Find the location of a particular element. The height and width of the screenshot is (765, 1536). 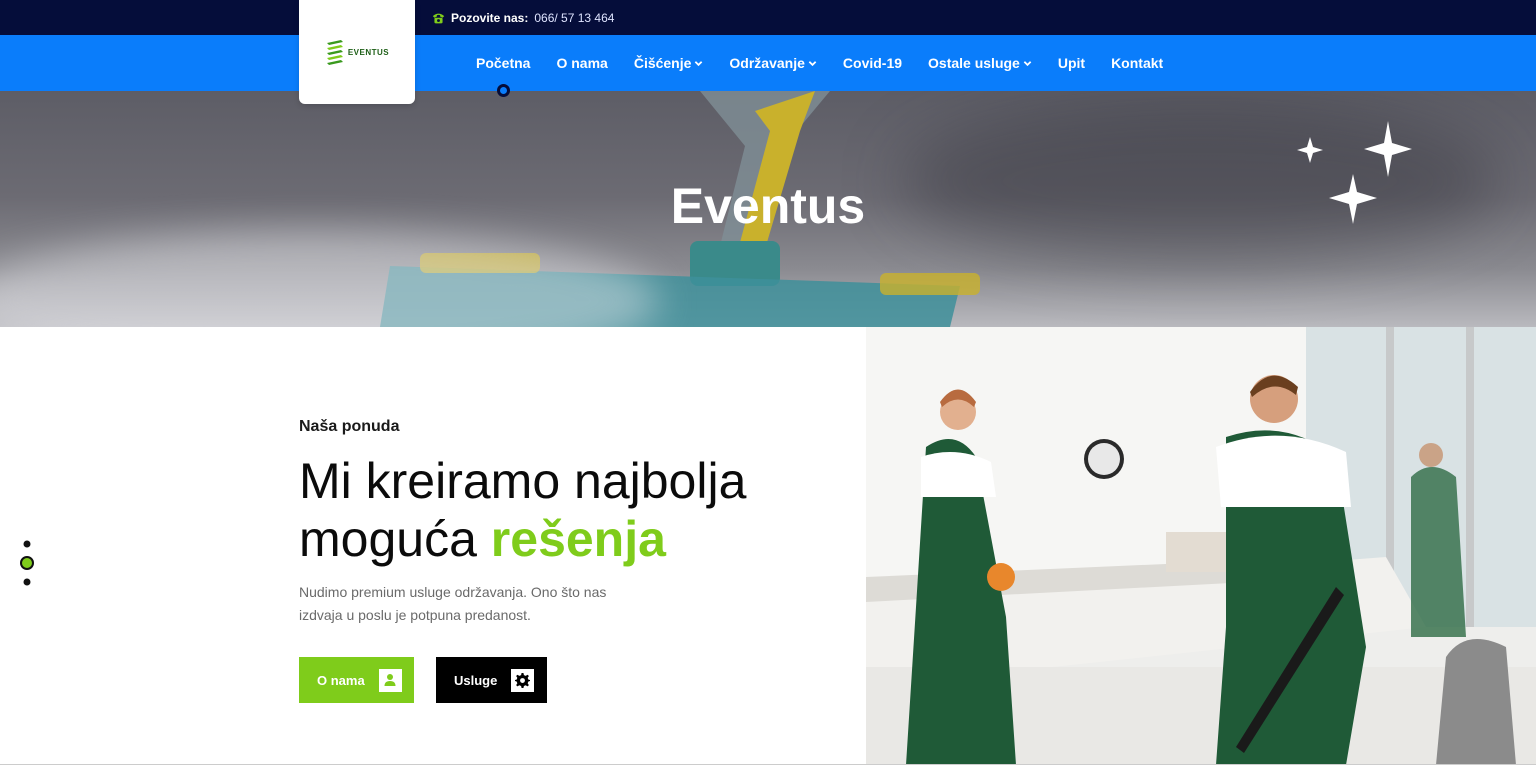

active-nav-indicator is located at coordinates (503, 90).